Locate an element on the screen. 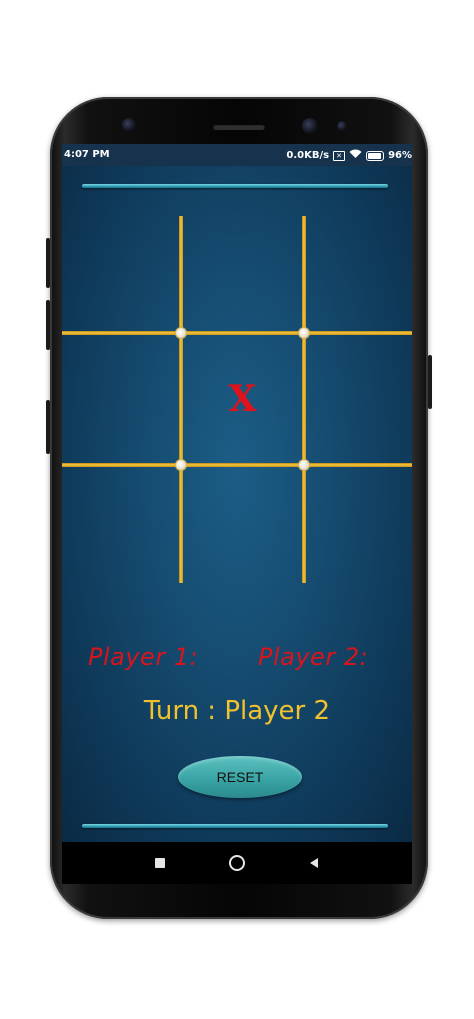 The height and width of the screenshot is (1019, 474). status-bar: 4:07 PM 0.0KB/s ✕ 96% is located at coordinates (237, 155).